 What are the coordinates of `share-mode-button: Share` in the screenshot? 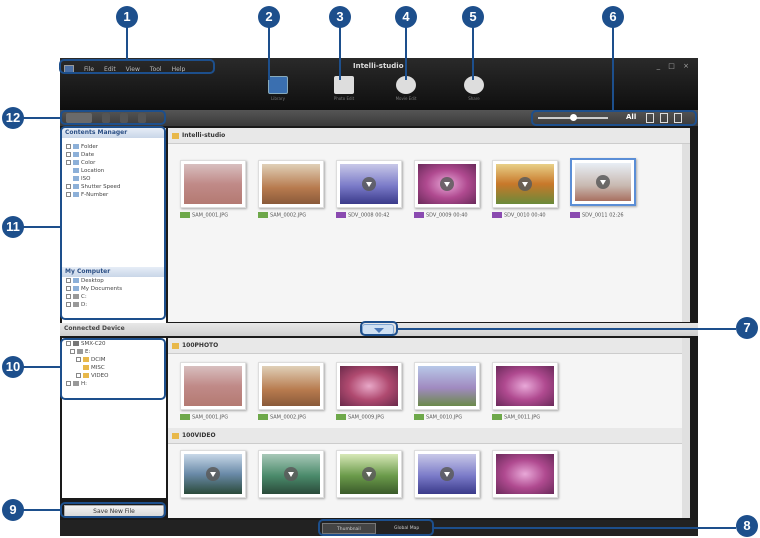 It's located at (474, 92).